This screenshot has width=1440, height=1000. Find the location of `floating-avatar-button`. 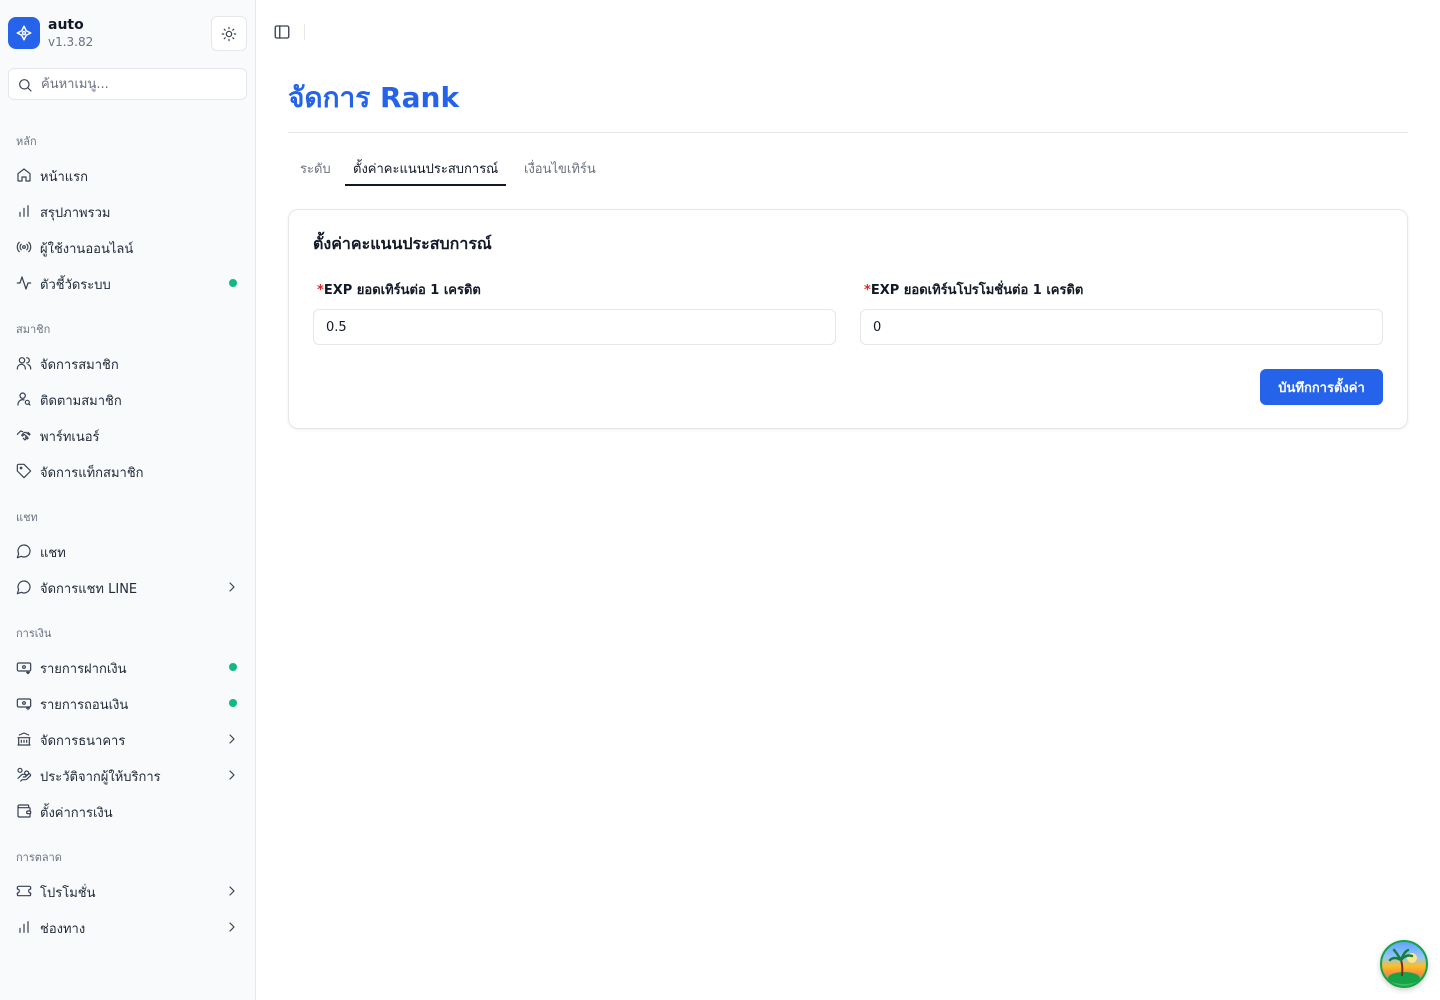

floating-avatar-button is located at coordinates (1404, 964).